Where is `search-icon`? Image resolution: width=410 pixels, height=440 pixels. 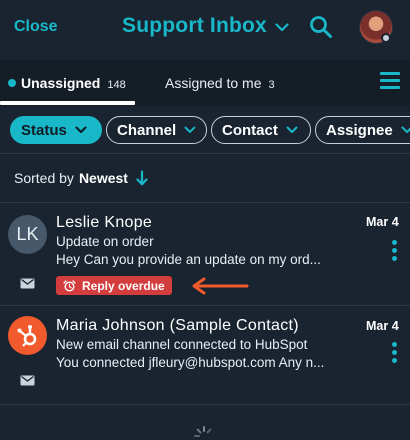
search-icon is located at coordinates (321, 27).